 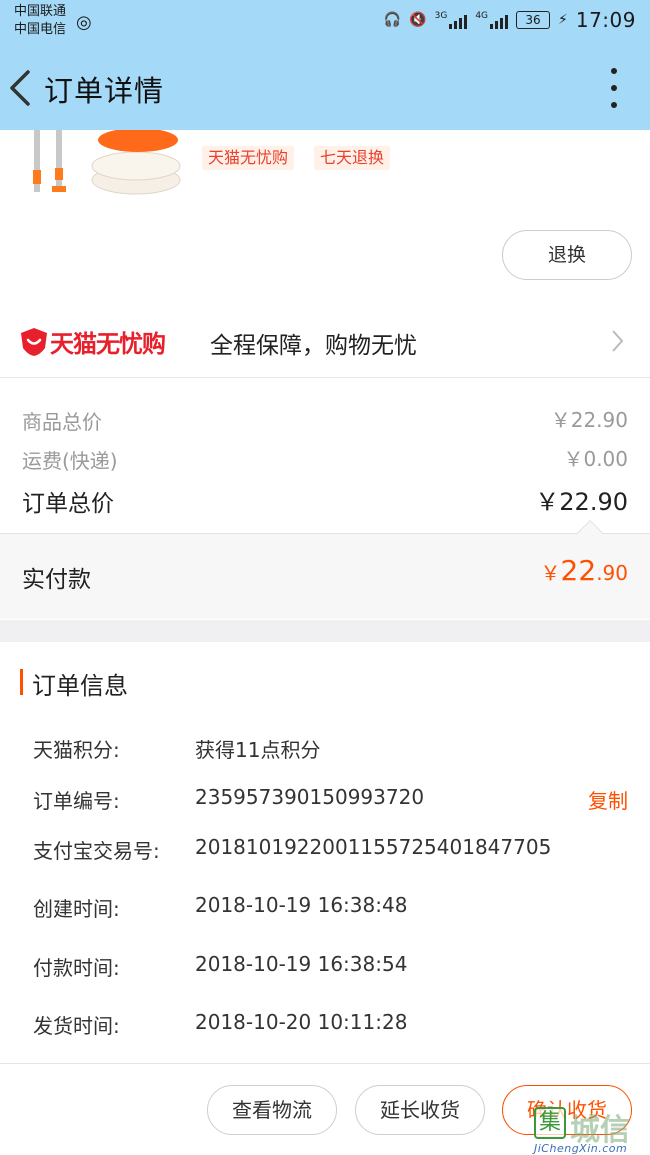 I want to click on worry-free-banner: 天猫无忧购 全程保障，购物无忧, so click(x=325, y=342).